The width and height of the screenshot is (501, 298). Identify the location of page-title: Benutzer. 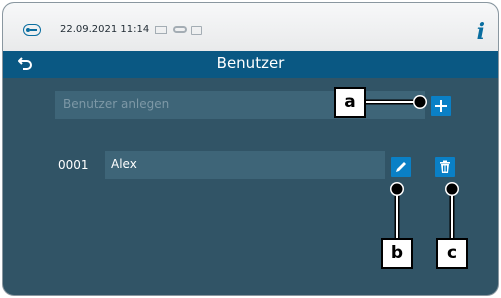
(250, 63).